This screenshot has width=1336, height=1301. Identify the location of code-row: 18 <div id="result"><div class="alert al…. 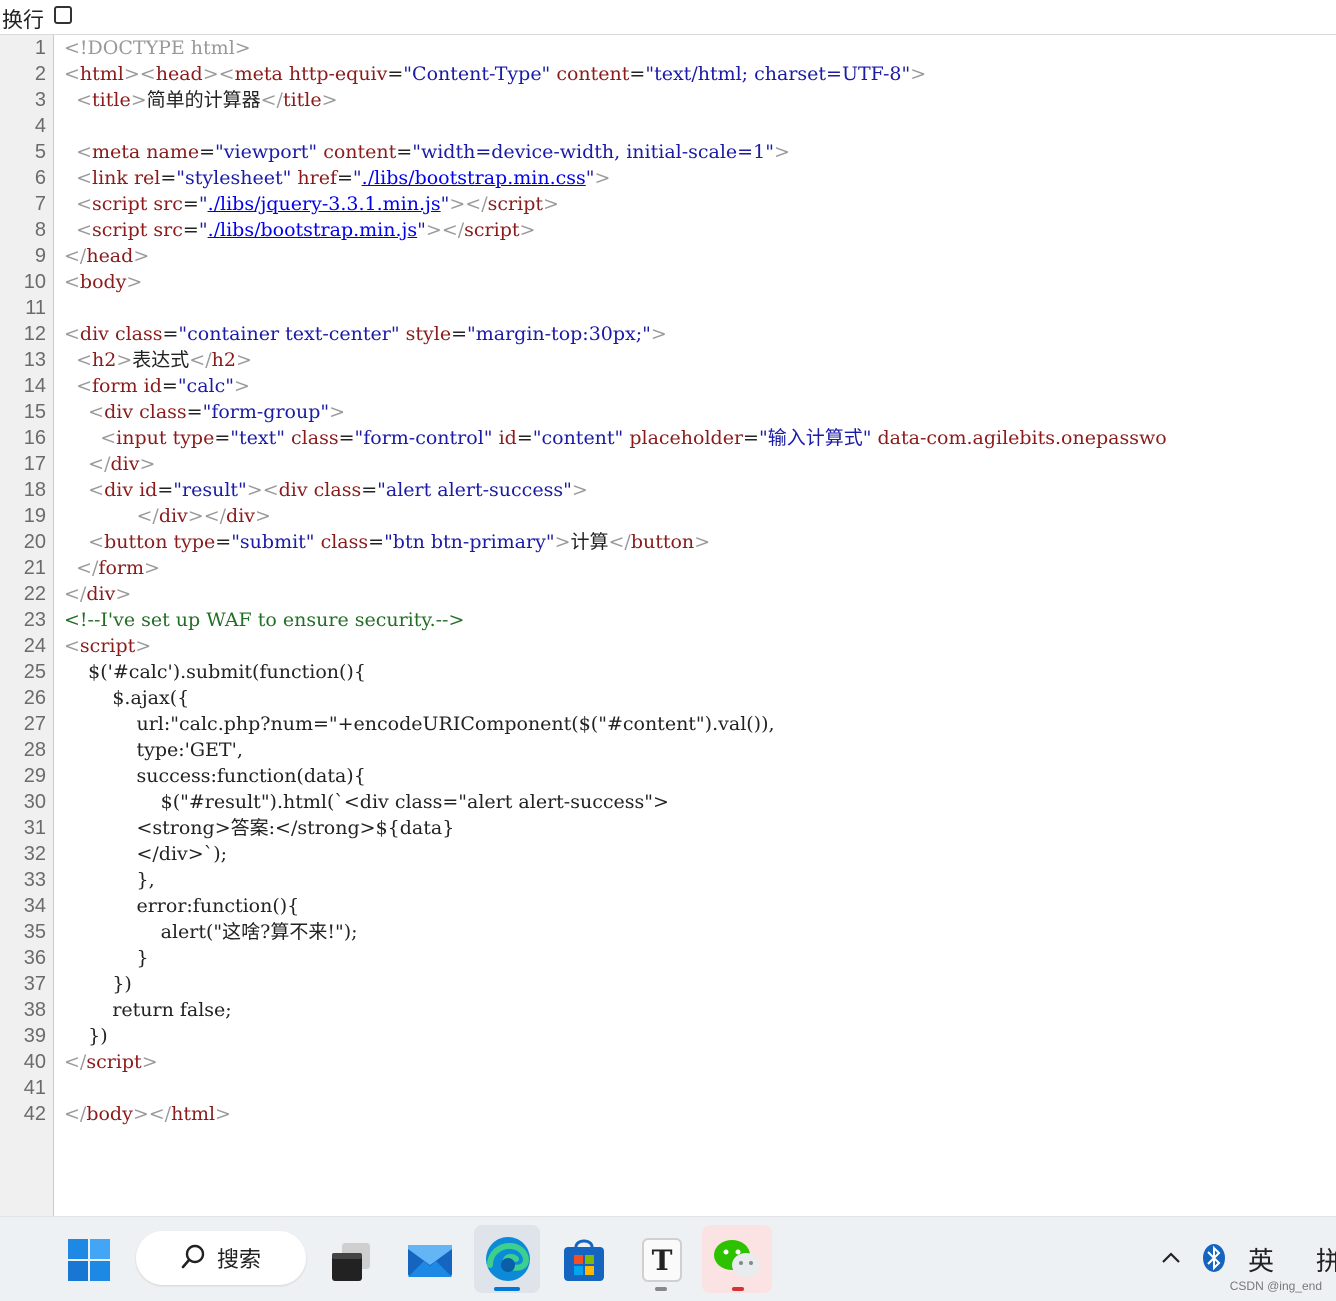
(668, 490).